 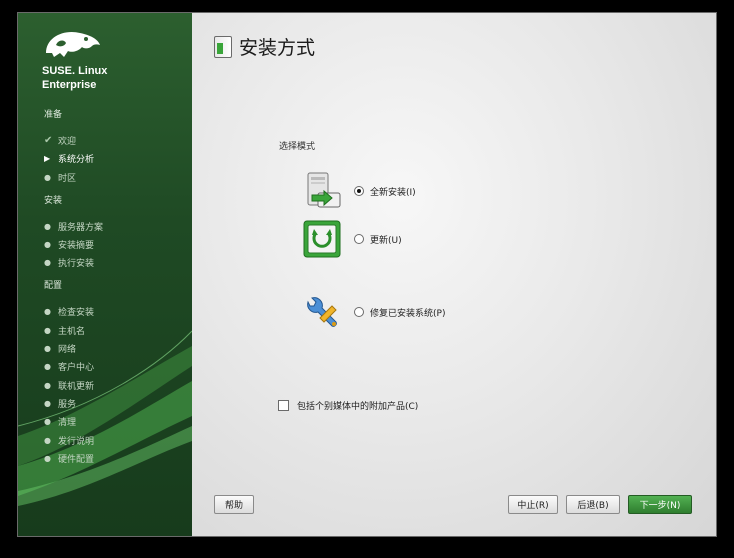 I want to click on check-icon: ✔, so click(x=48, y=140).